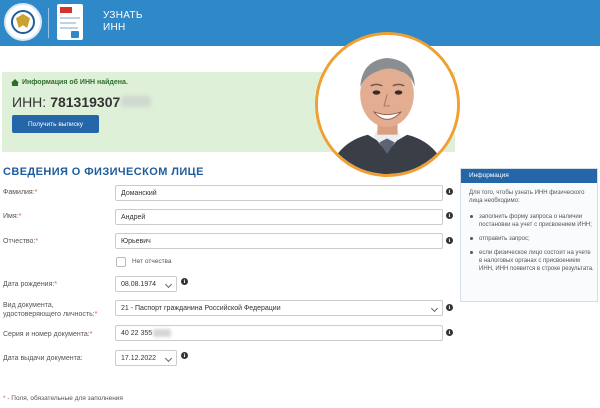  I want to click on inn-value: 781319307, so click(85, 102).